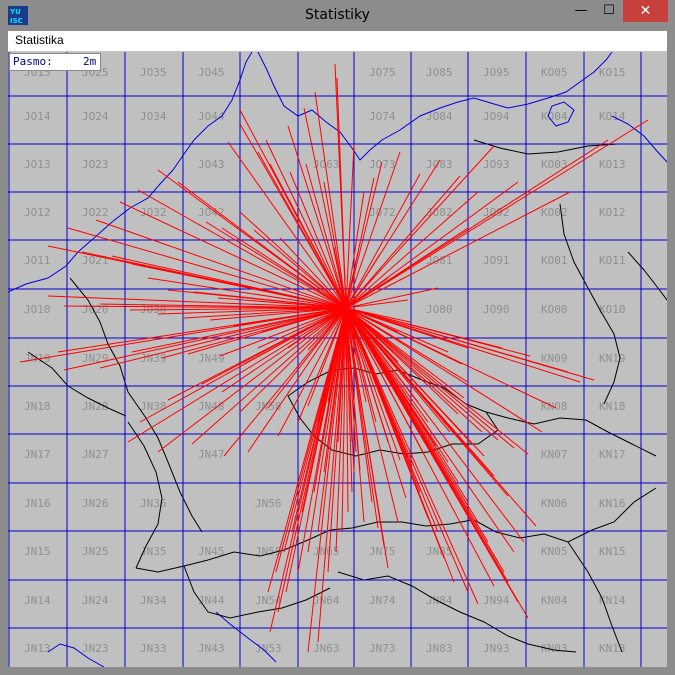  Describe the element at coordinates (496, 260) in the screenshot. I see `locator-label: JO91` at that location.